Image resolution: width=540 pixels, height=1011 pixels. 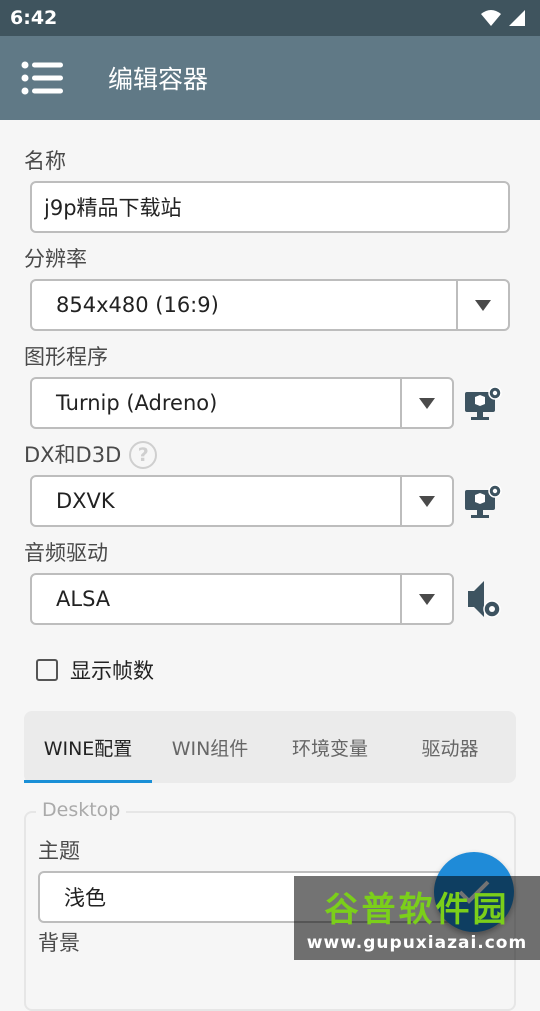 I want to click on show-fps-toggle: 显示帧数, so click(x=276, y=670).